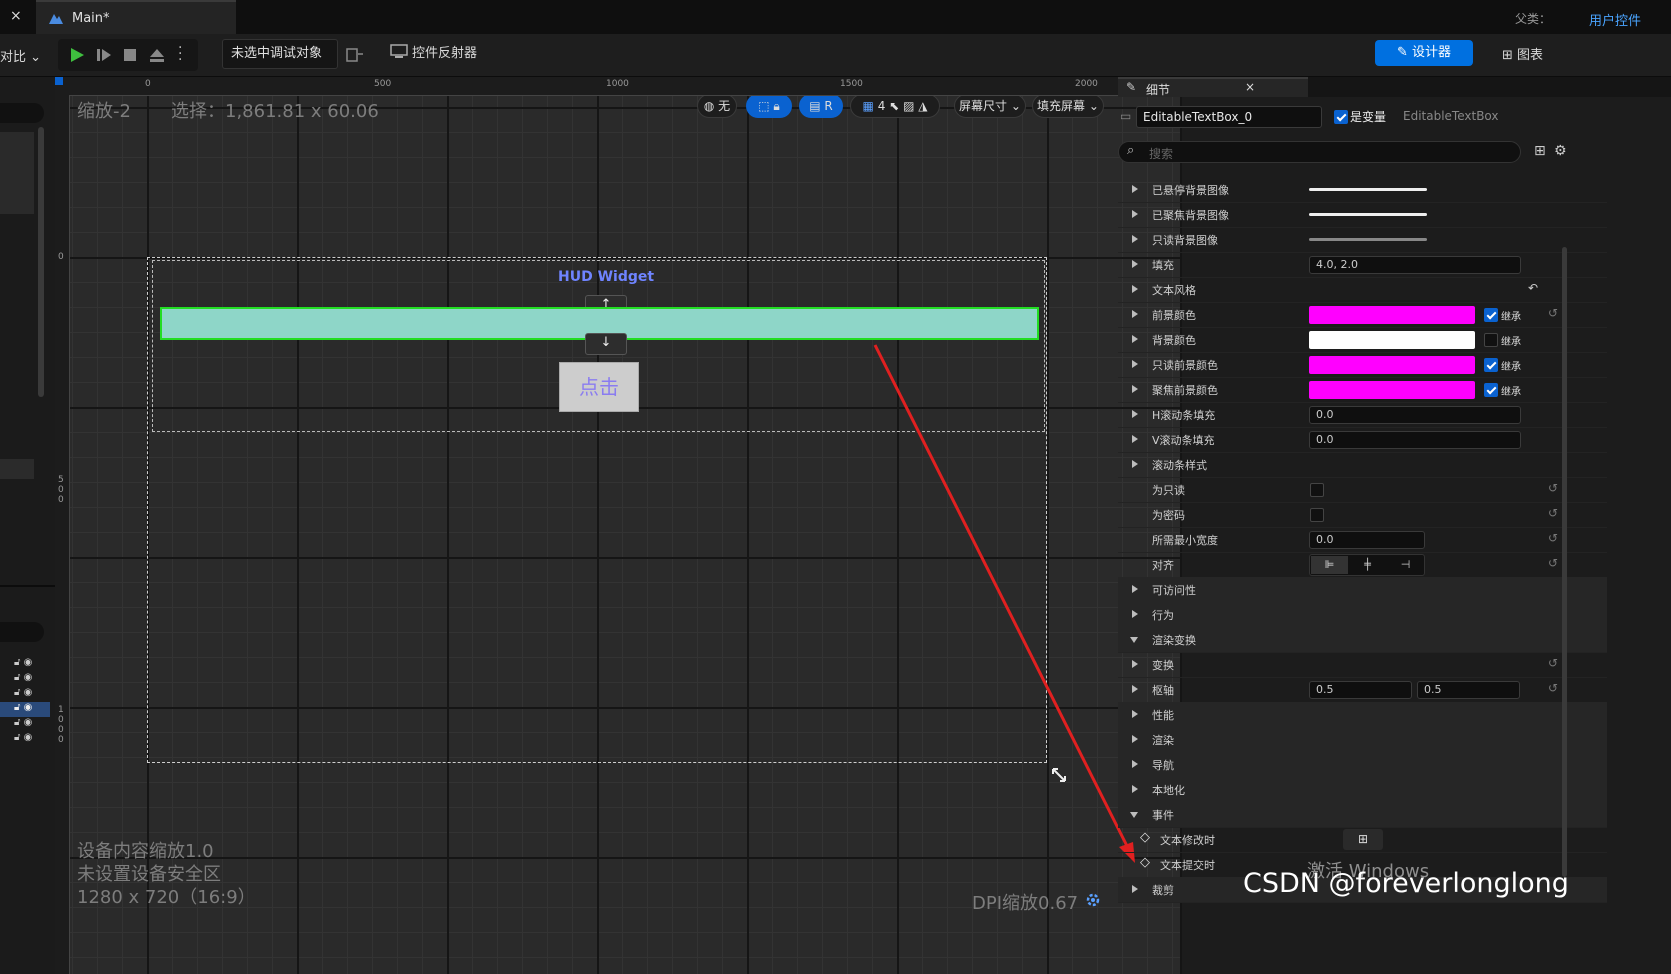 Image resolution: width=1671 pixels, height=974 pixels. What do you see at coordinates (1615, 19) in the screenshot?
I see `parent-class-link: 用户控件` at bounding box center [1615, 19].